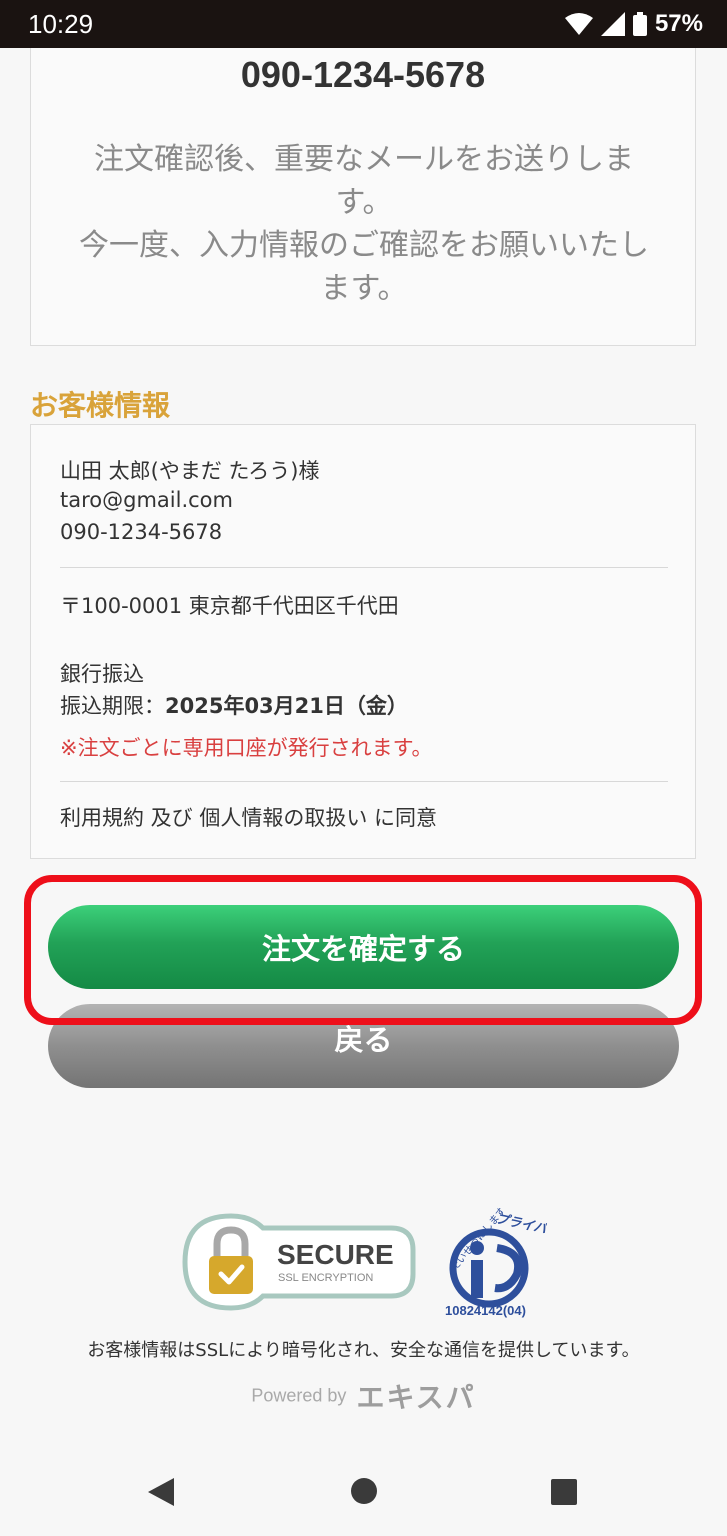  What do you see at coordinates (161, 1492) in the screenshot?
I see `back-nav-icon` at bounding box center [161, 1492].